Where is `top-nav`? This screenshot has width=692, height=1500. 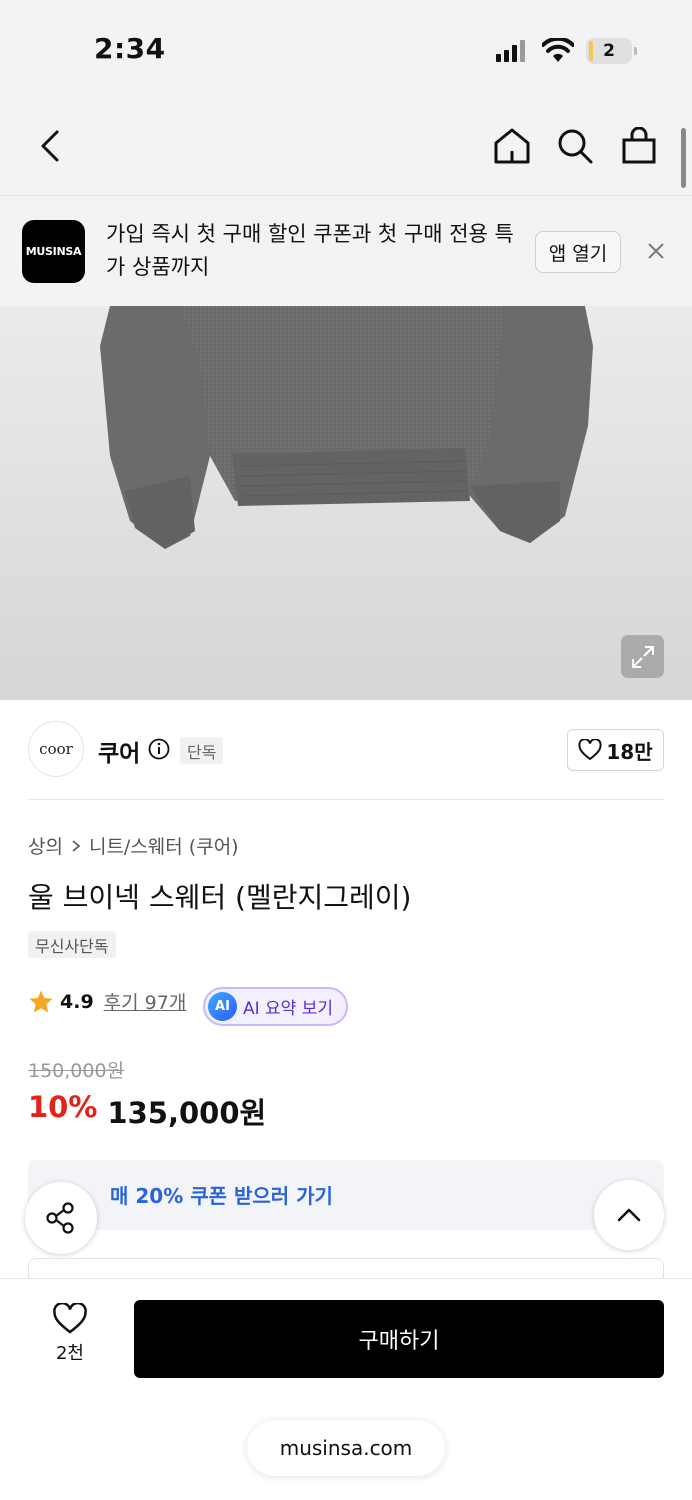 top-nav is located at coordinates (346, 148).